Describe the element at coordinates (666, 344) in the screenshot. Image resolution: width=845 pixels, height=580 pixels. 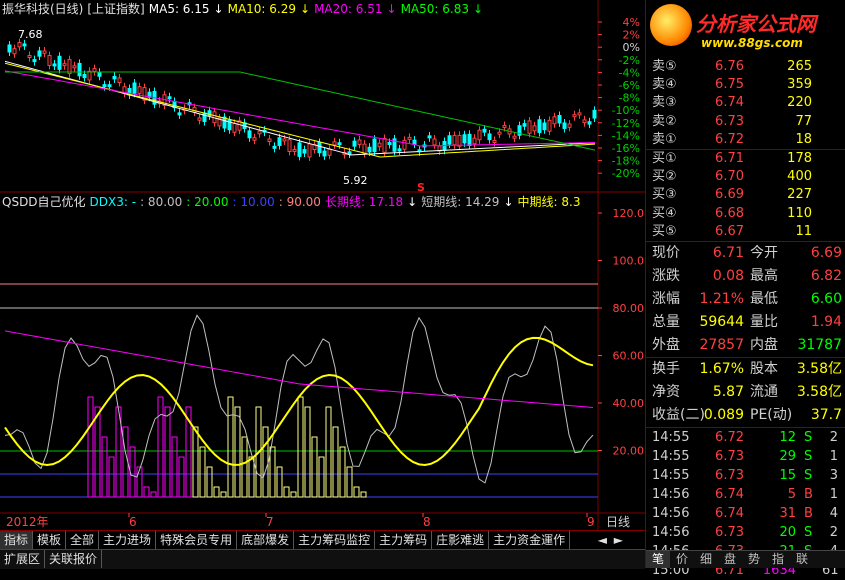
I see `stat-label: 外盘` at that location.